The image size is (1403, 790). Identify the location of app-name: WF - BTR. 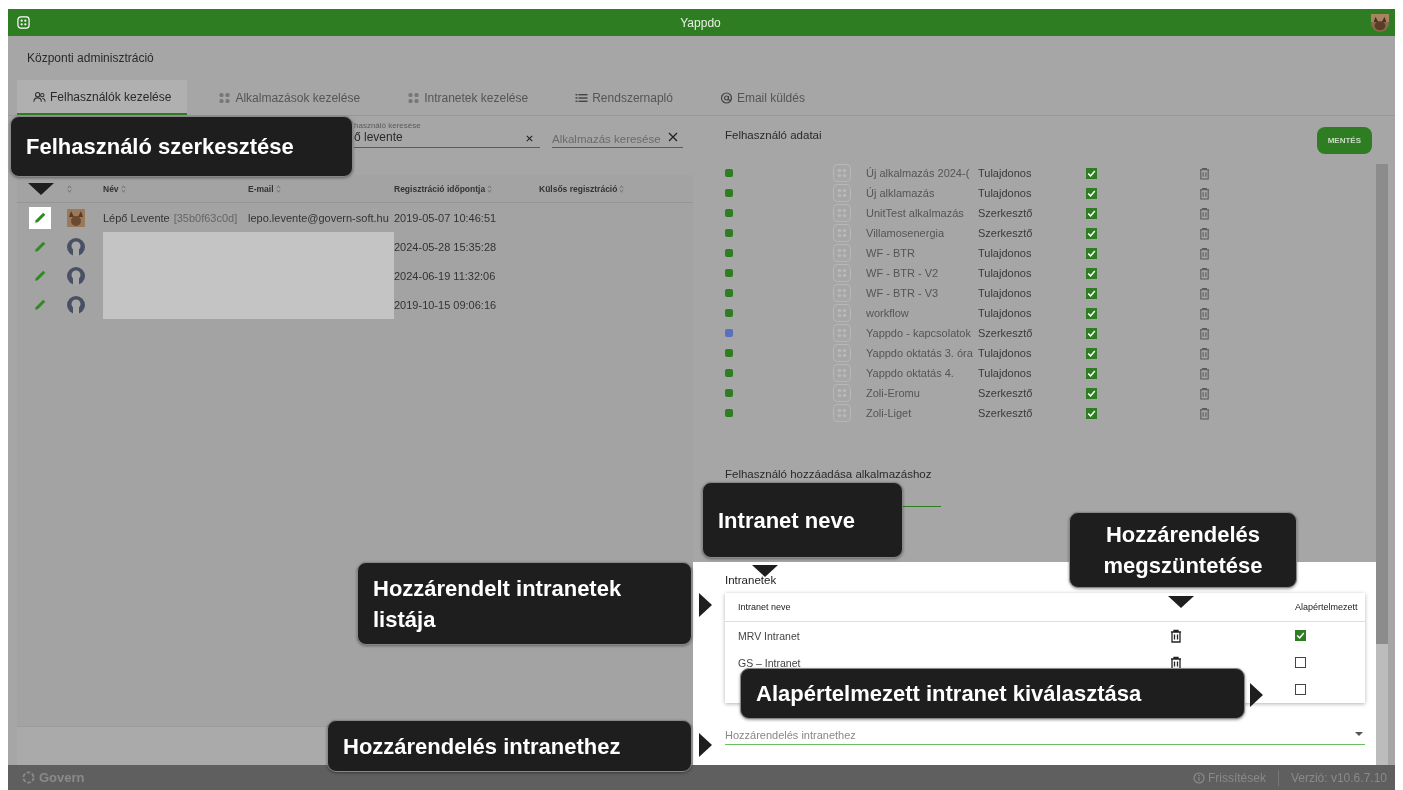
(891, 253).